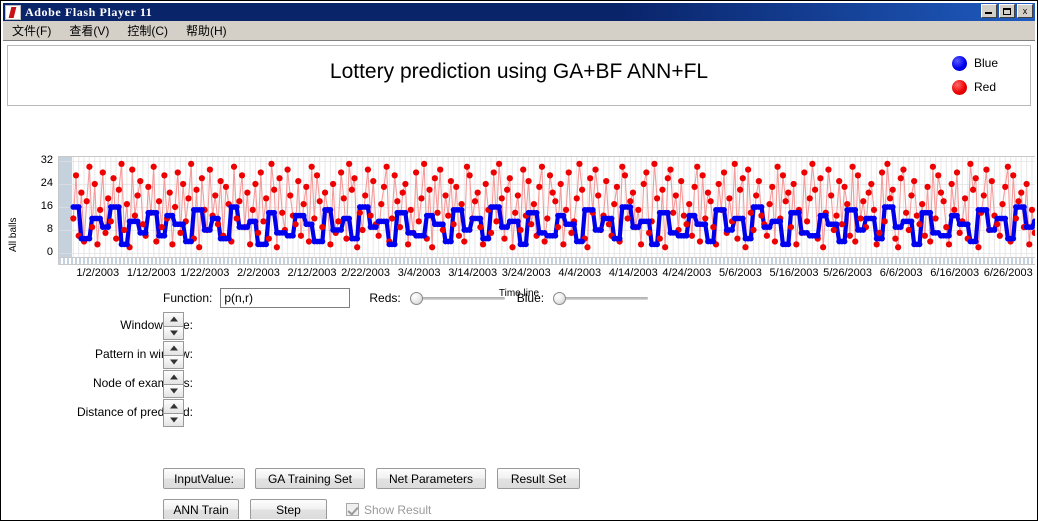 Image resolution: width=1038 pixels, height=521 pixels. Describe the element at coordinates (46, 160) in the screenshot. I see `y-tick-label: 32` at that location.